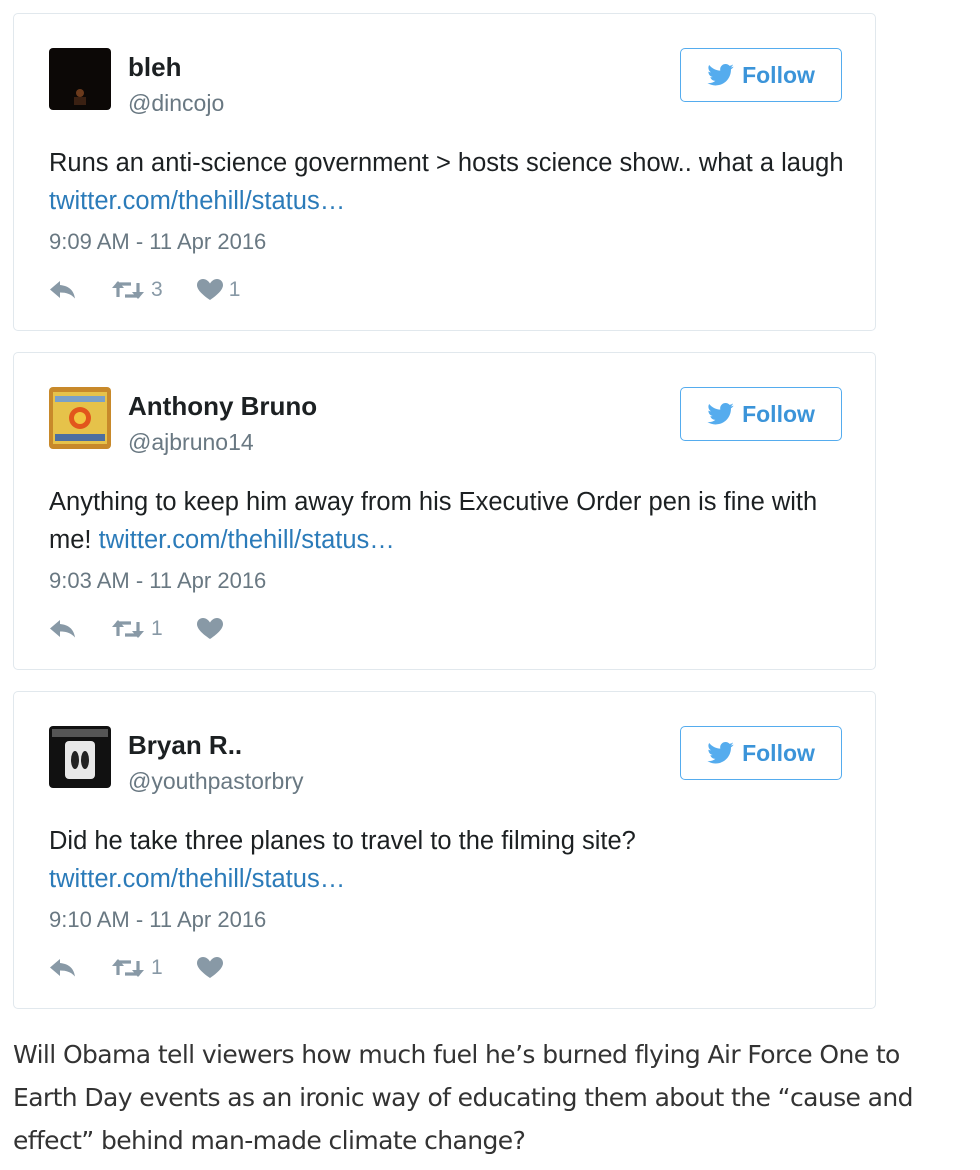 The height and width of the screenshot is (1170, 980). What do you see at coordinates (157, 242) in the screenshot?
I see `tweet-timestamp: 9:09 AM - 11 Apr 2016` at bounding box center [157, 242].